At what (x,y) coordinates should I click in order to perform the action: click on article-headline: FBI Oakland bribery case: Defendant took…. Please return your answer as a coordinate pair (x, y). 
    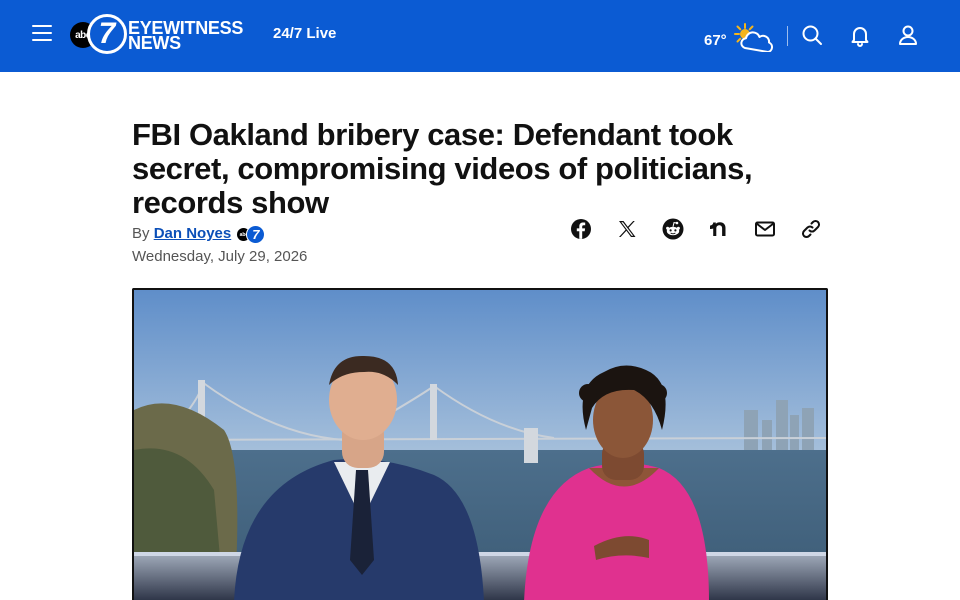
    Looking at the image, I should click on (442, 168).